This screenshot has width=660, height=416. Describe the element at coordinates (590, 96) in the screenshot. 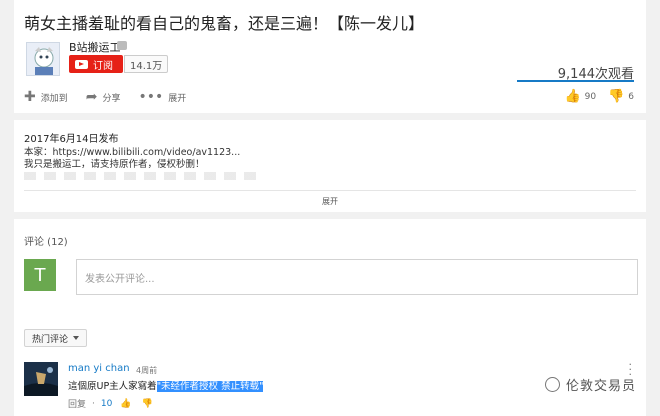

I see `like-count: 90` at that location.